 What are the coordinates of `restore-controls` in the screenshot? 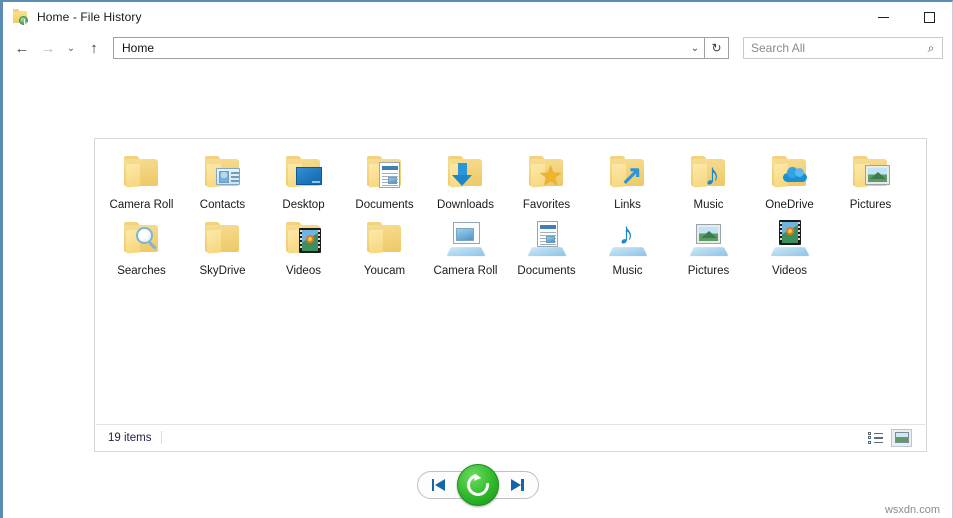 It's located at (477, 485).